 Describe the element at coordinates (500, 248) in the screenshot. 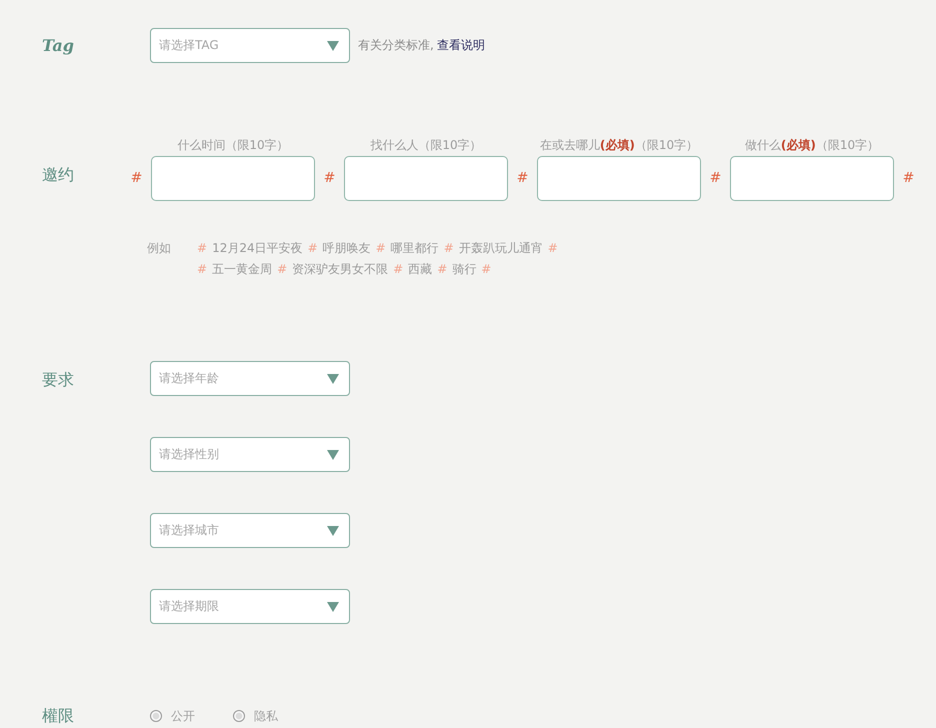

I see `example-tag: 开轰趴玩儿通宵` at that location.